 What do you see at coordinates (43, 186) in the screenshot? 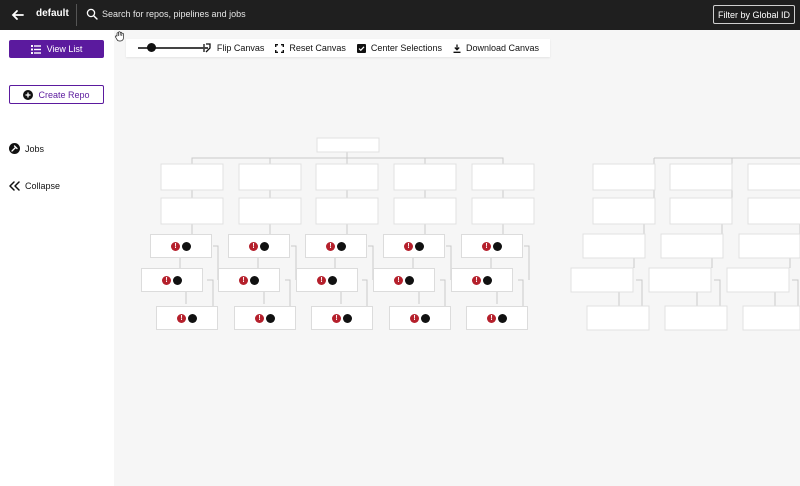
I see `collapse-label: Collapse` at bounding box center [43, 186].